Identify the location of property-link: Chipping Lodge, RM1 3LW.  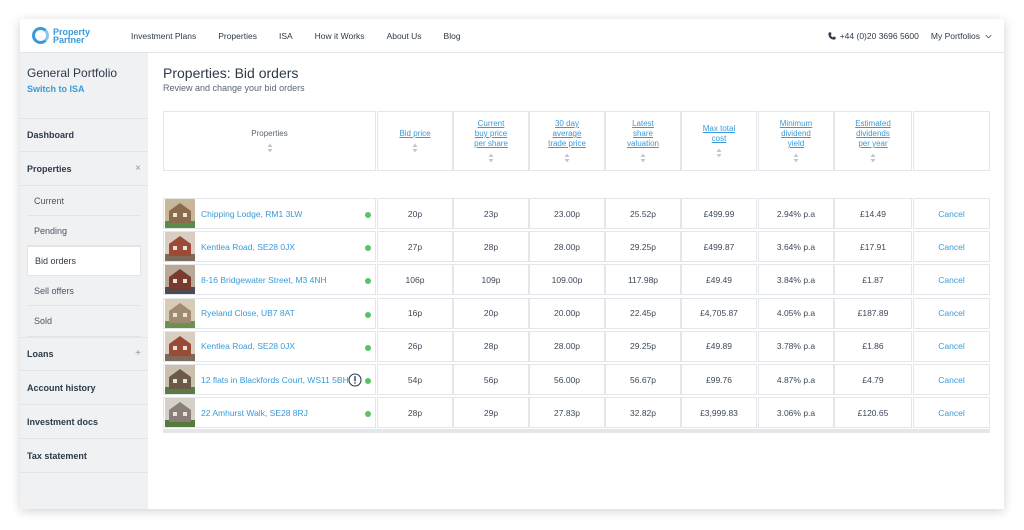
(251, 214).